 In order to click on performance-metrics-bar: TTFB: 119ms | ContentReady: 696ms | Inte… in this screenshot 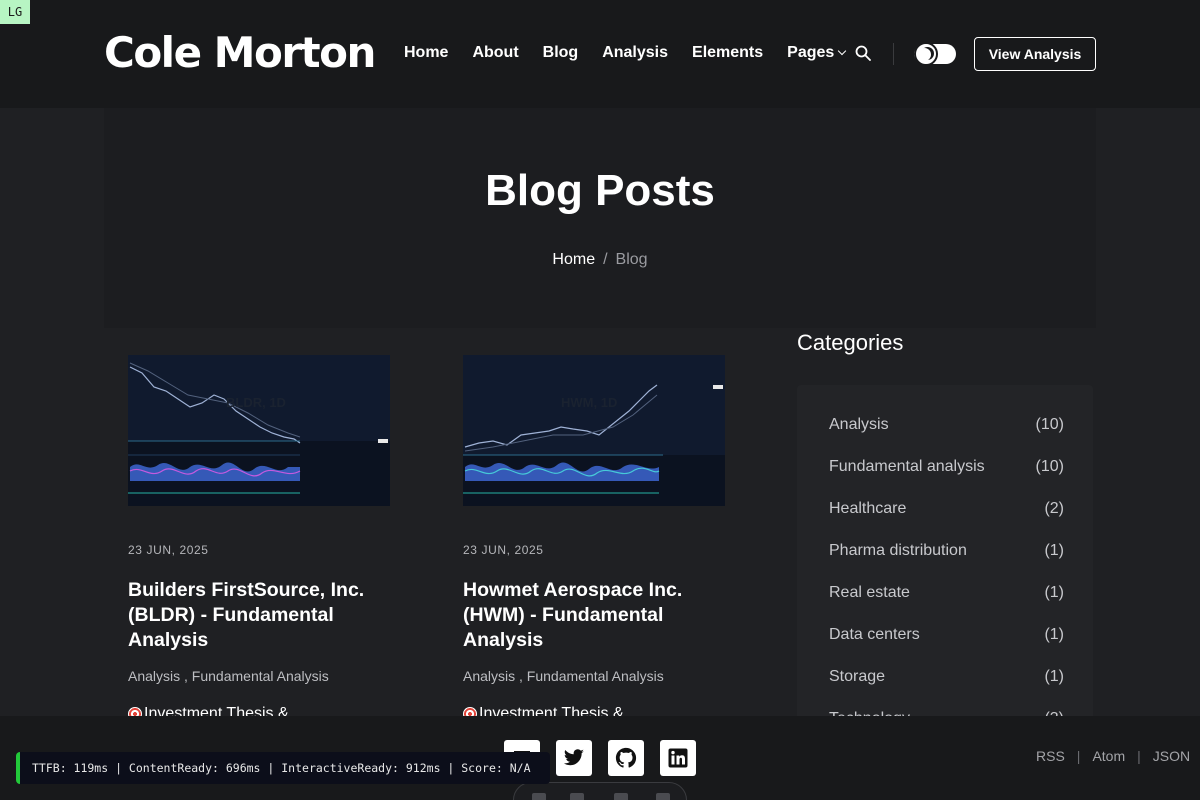, I will do `click(283, 768)`.